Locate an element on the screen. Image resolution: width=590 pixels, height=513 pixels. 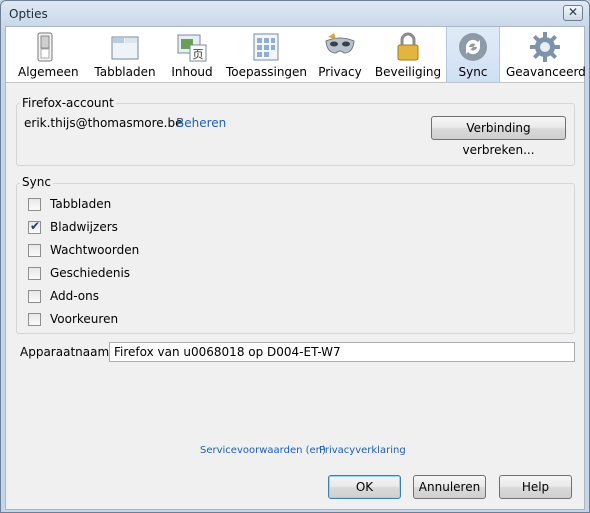
checkbox-label: Add-ons is located at coordinates (74, 296).